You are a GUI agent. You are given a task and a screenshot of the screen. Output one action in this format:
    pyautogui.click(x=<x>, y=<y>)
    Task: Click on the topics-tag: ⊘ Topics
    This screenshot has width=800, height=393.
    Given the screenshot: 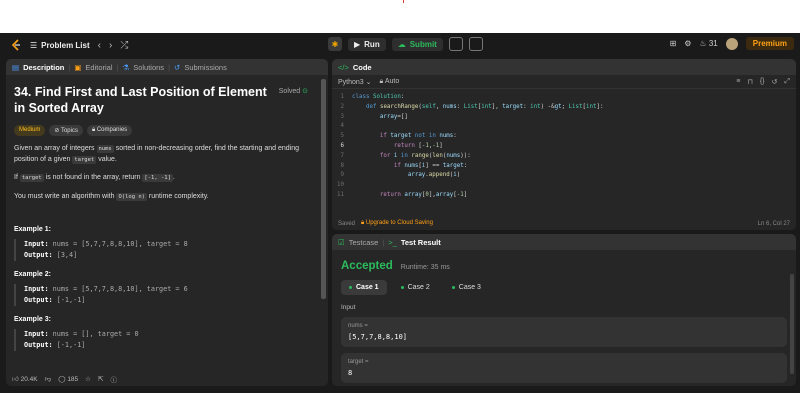 What is the action you would take?
    pyautogui.click(x=66, y=130)
    